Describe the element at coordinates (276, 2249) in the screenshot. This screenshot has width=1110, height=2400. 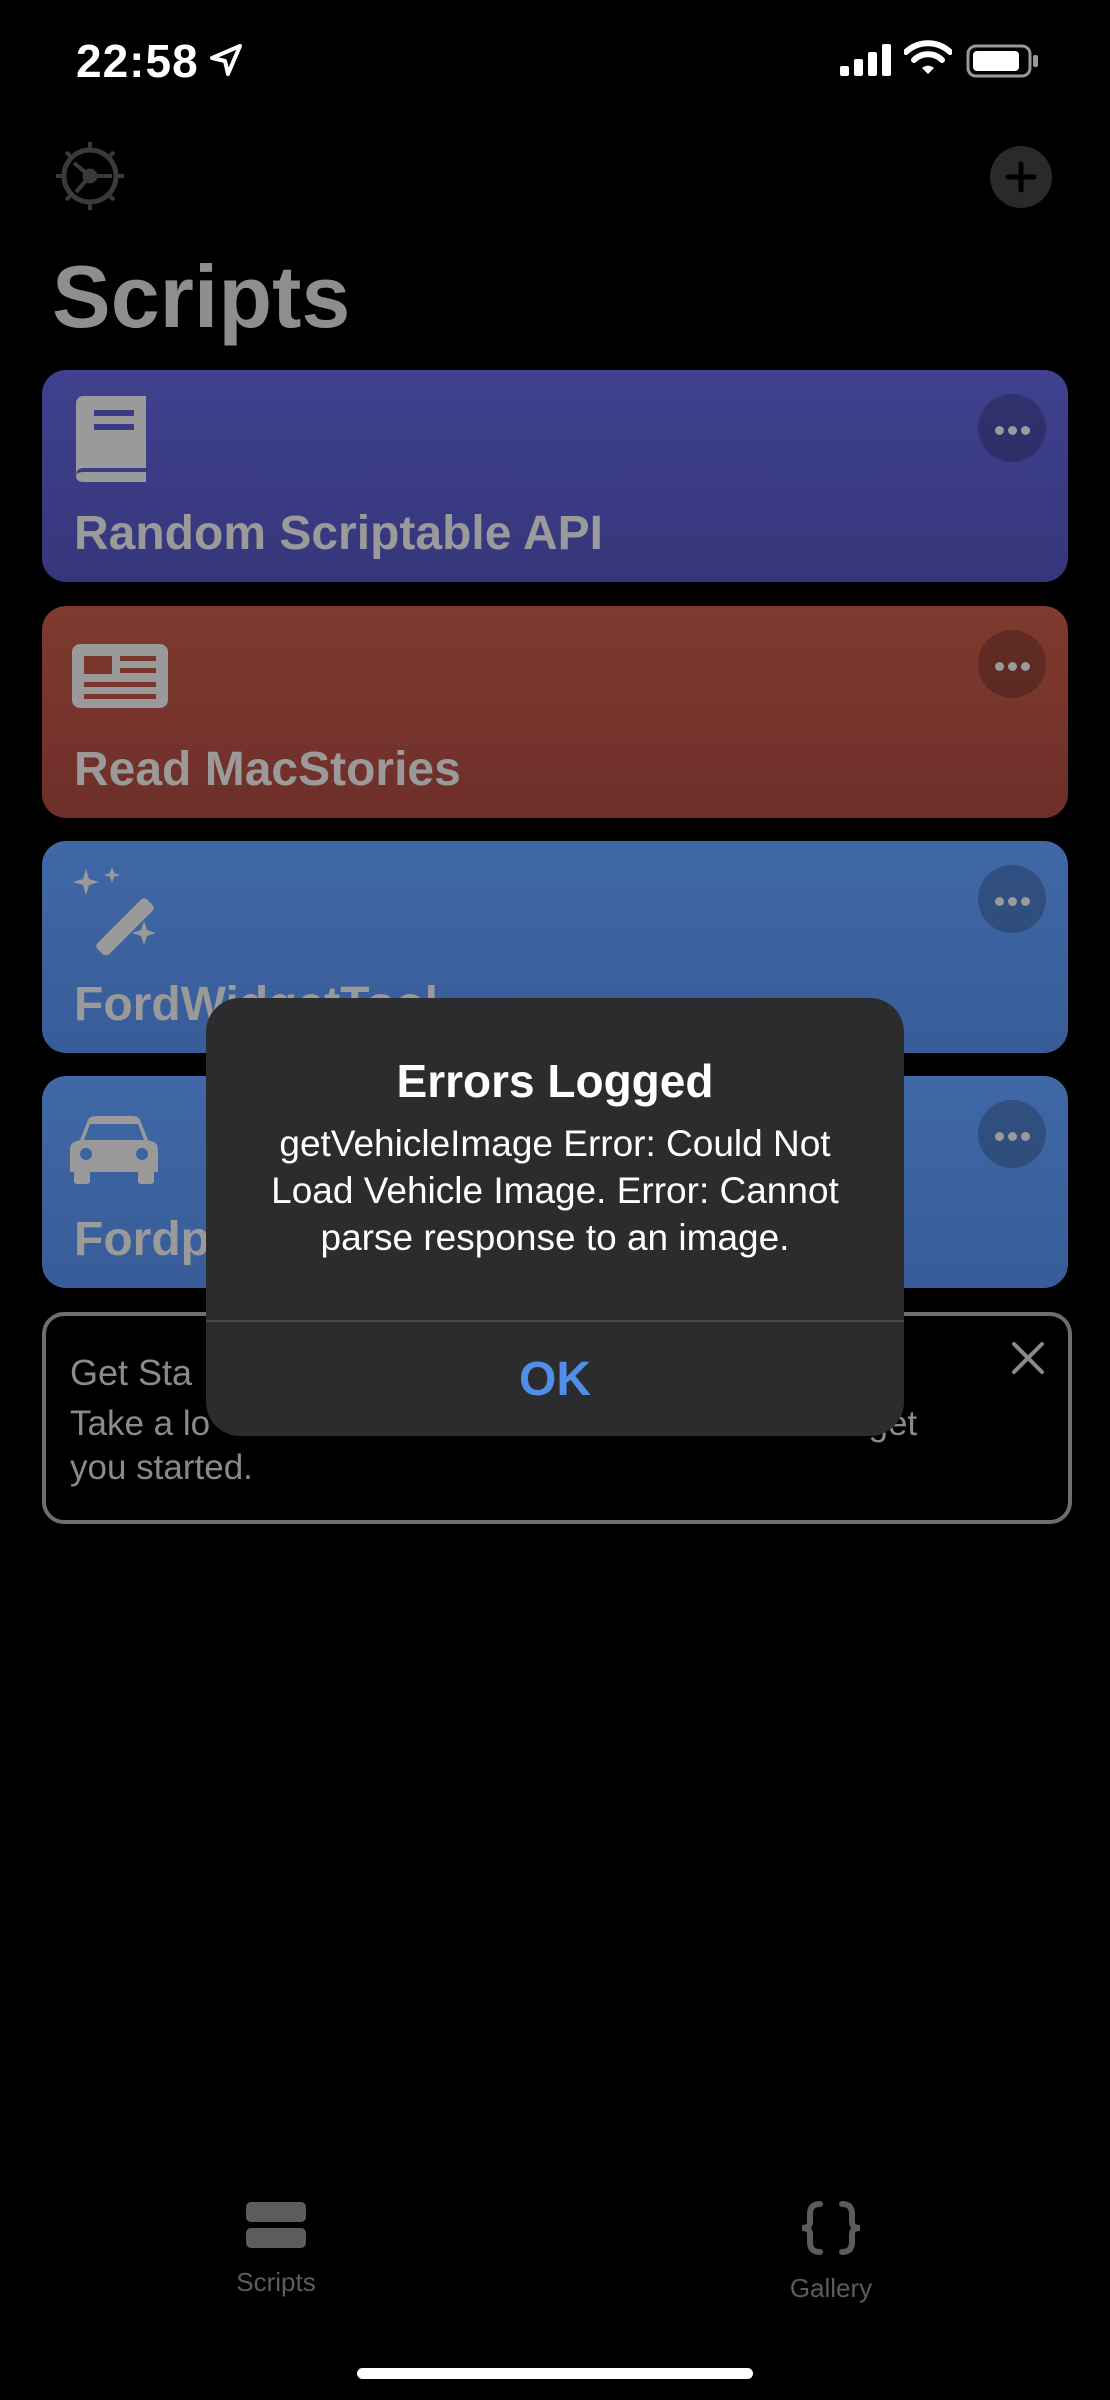
I see `tab-scripts: Scripts` at that location.